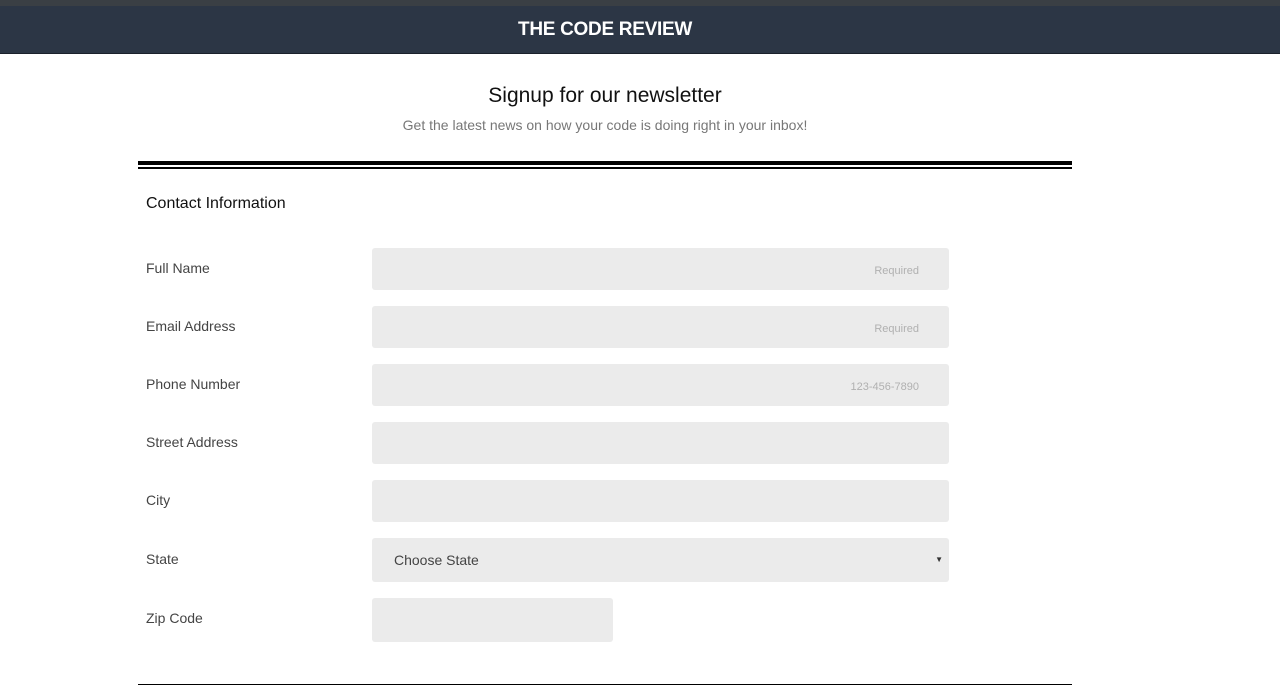  Describe the element at coordinates (192, 442) in the screenshot. I see `street-label: Street Address` at that location.